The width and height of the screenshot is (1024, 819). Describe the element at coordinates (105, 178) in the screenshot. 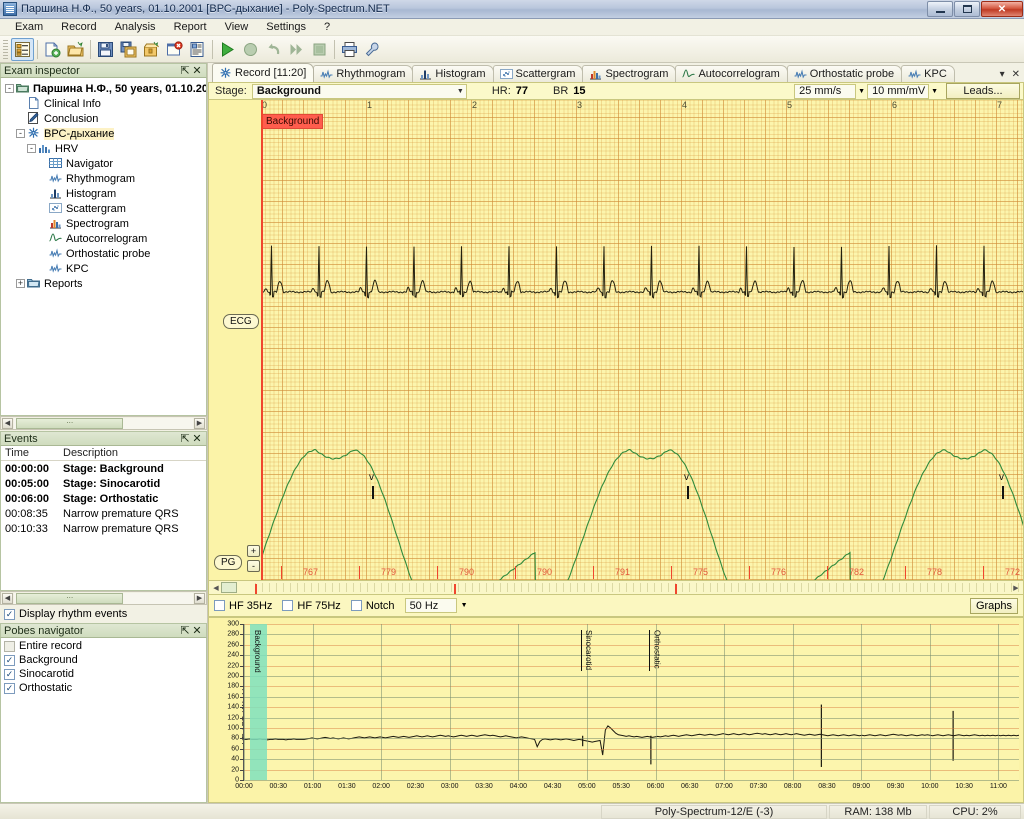

I see `tree-item-rhythmogram: Rhythmogram` at that location.